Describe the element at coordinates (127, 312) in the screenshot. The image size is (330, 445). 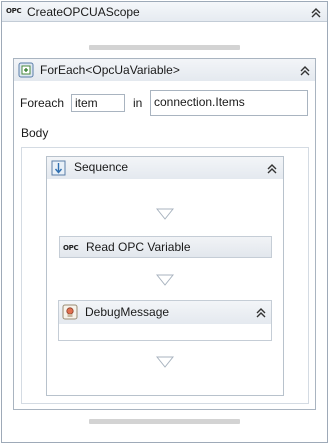
I see `debug-message-title: DebugMessage` at that location.